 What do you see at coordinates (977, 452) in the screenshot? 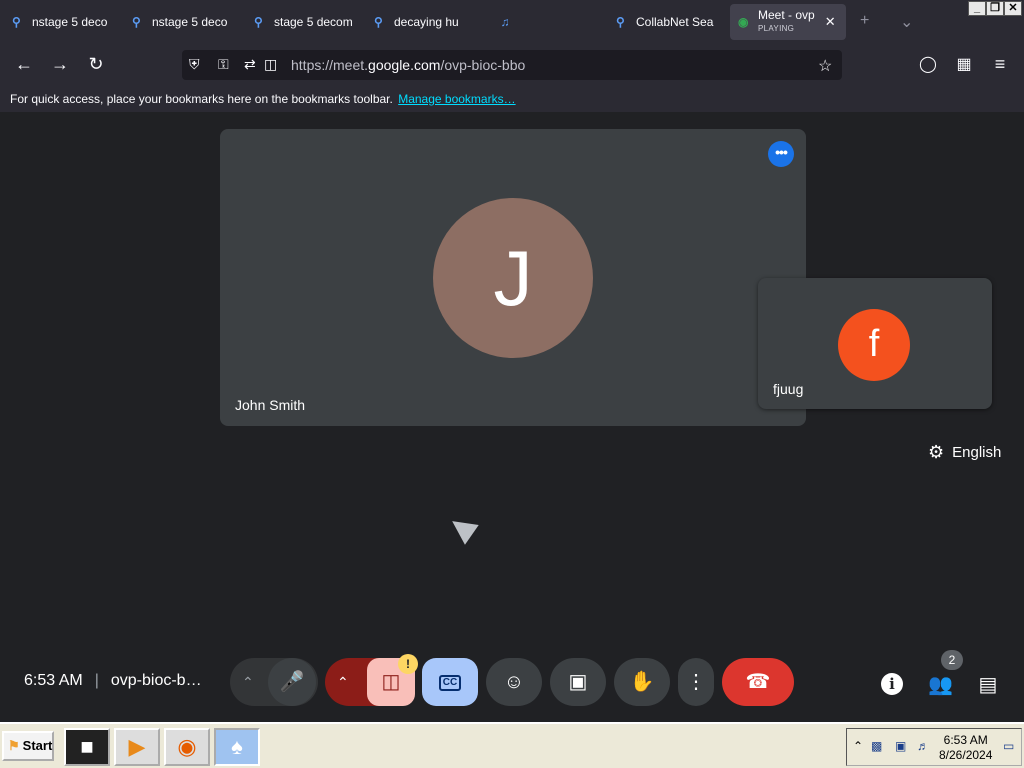
I see `caption-language-label: English` at bounding box center [977, 452].